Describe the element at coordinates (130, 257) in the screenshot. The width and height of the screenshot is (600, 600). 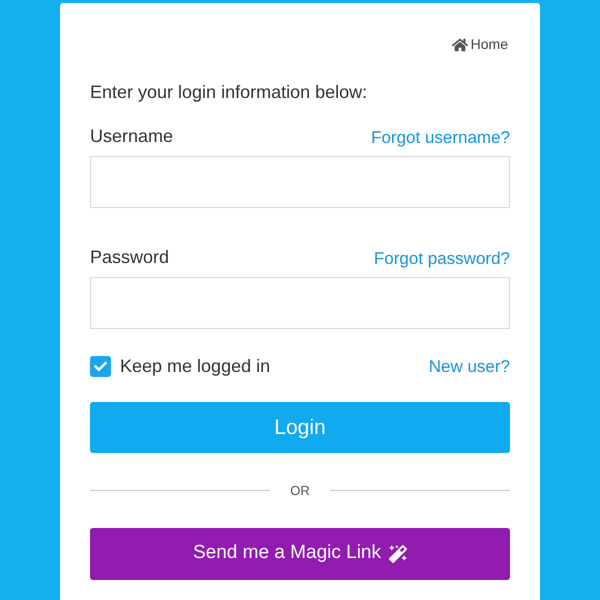
I see `field-label: Password` at that location.